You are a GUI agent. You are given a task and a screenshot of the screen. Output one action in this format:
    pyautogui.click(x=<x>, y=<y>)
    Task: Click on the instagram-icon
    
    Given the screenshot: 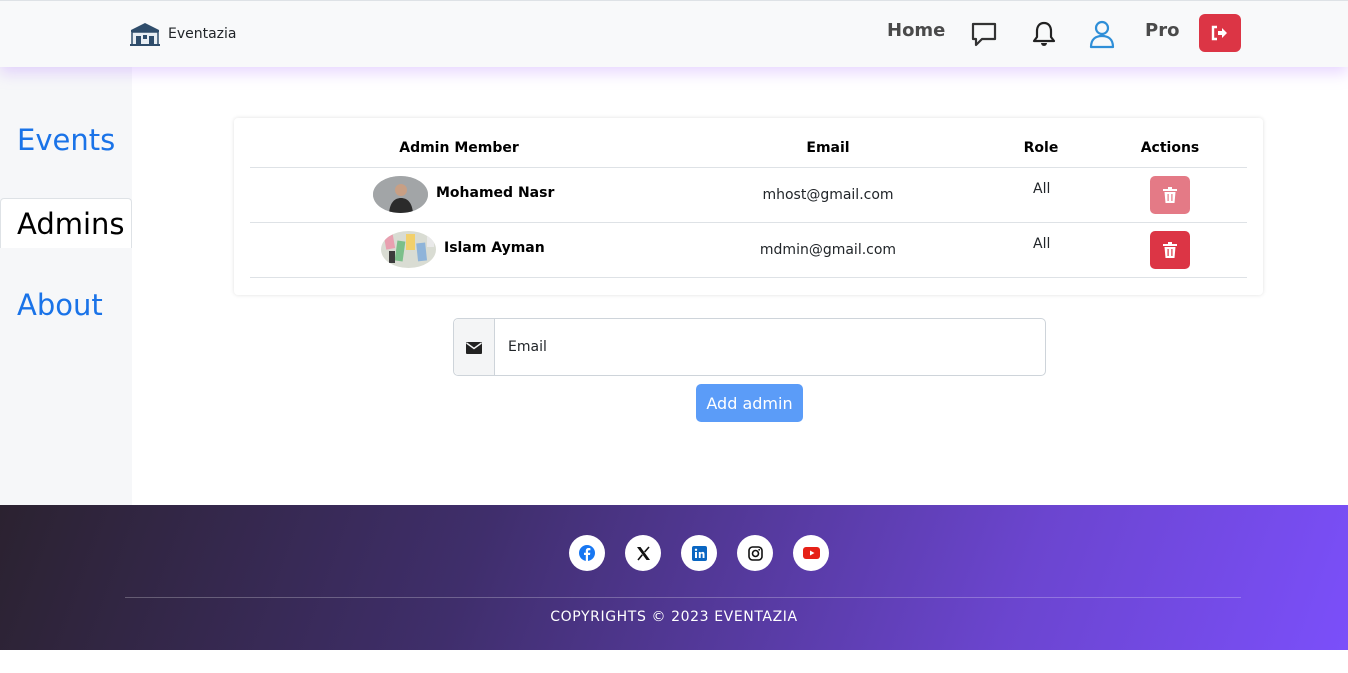 What is the action you would take?
    pyautogui.click(x=755, y=553)
    